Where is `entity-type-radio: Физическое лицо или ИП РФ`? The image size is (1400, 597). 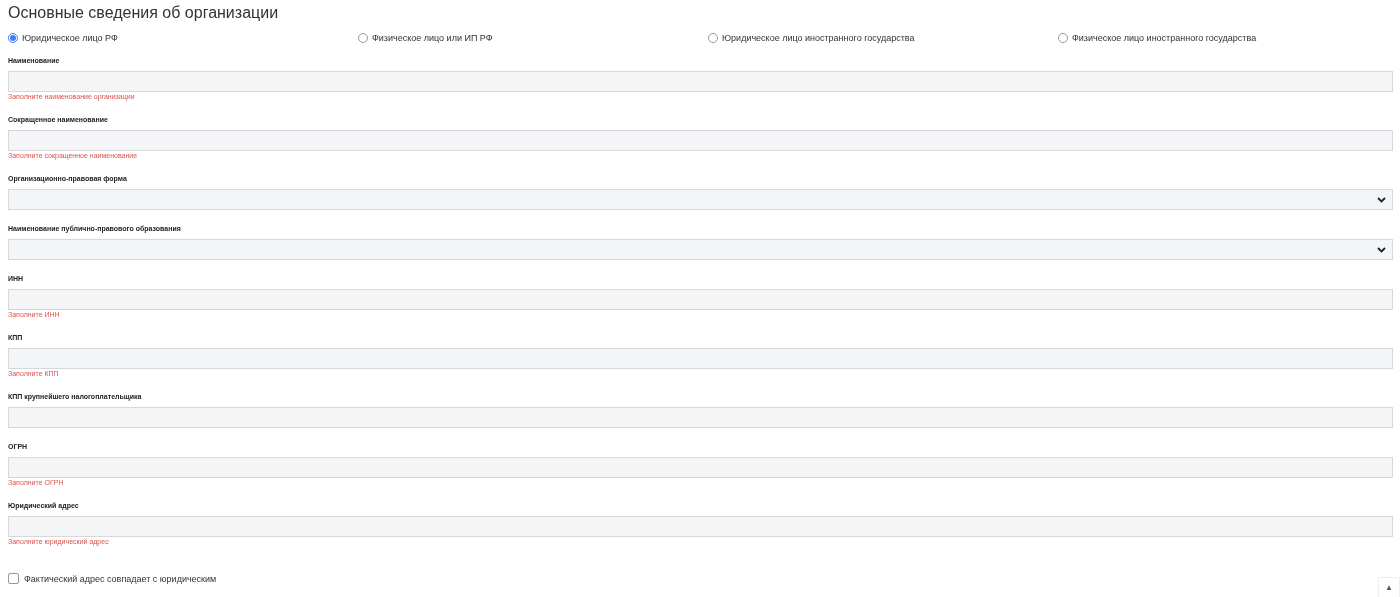
entity-type-radio: Физическое лицо или ИП РФ is located at coordinates (425, 38).